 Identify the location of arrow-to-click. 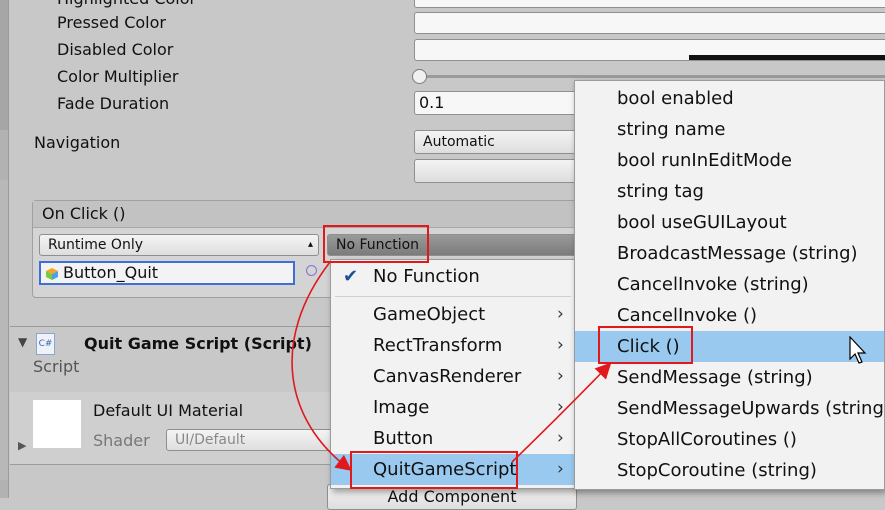
(561, 412).